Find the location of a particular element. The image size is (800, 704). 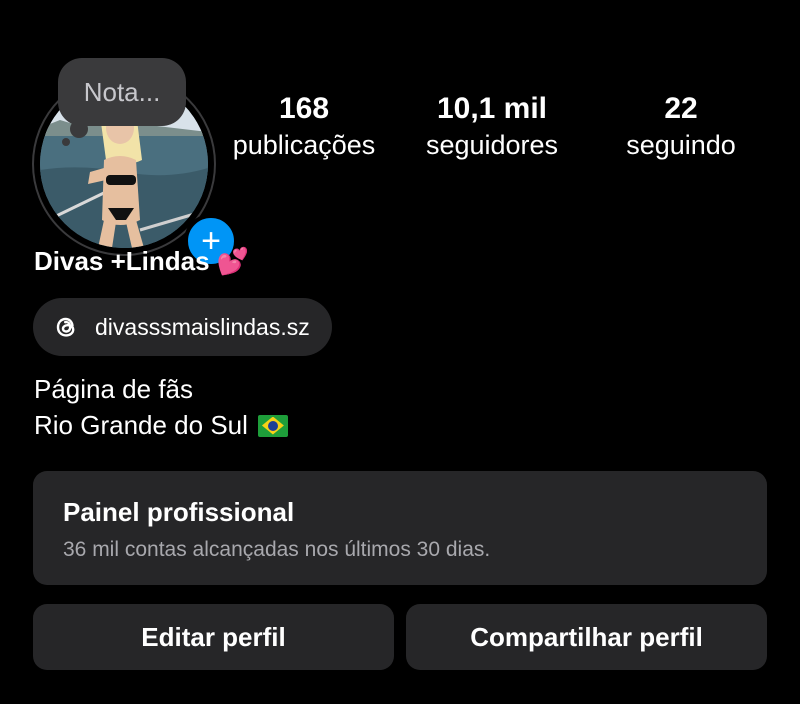

edit-profile-button: Editar perfil is located at coordinates (213, 637).